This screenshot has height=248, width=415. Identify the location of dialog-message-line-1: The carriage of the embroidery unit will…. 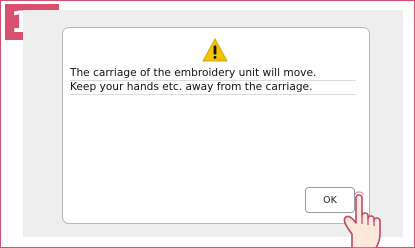
(213, 74).